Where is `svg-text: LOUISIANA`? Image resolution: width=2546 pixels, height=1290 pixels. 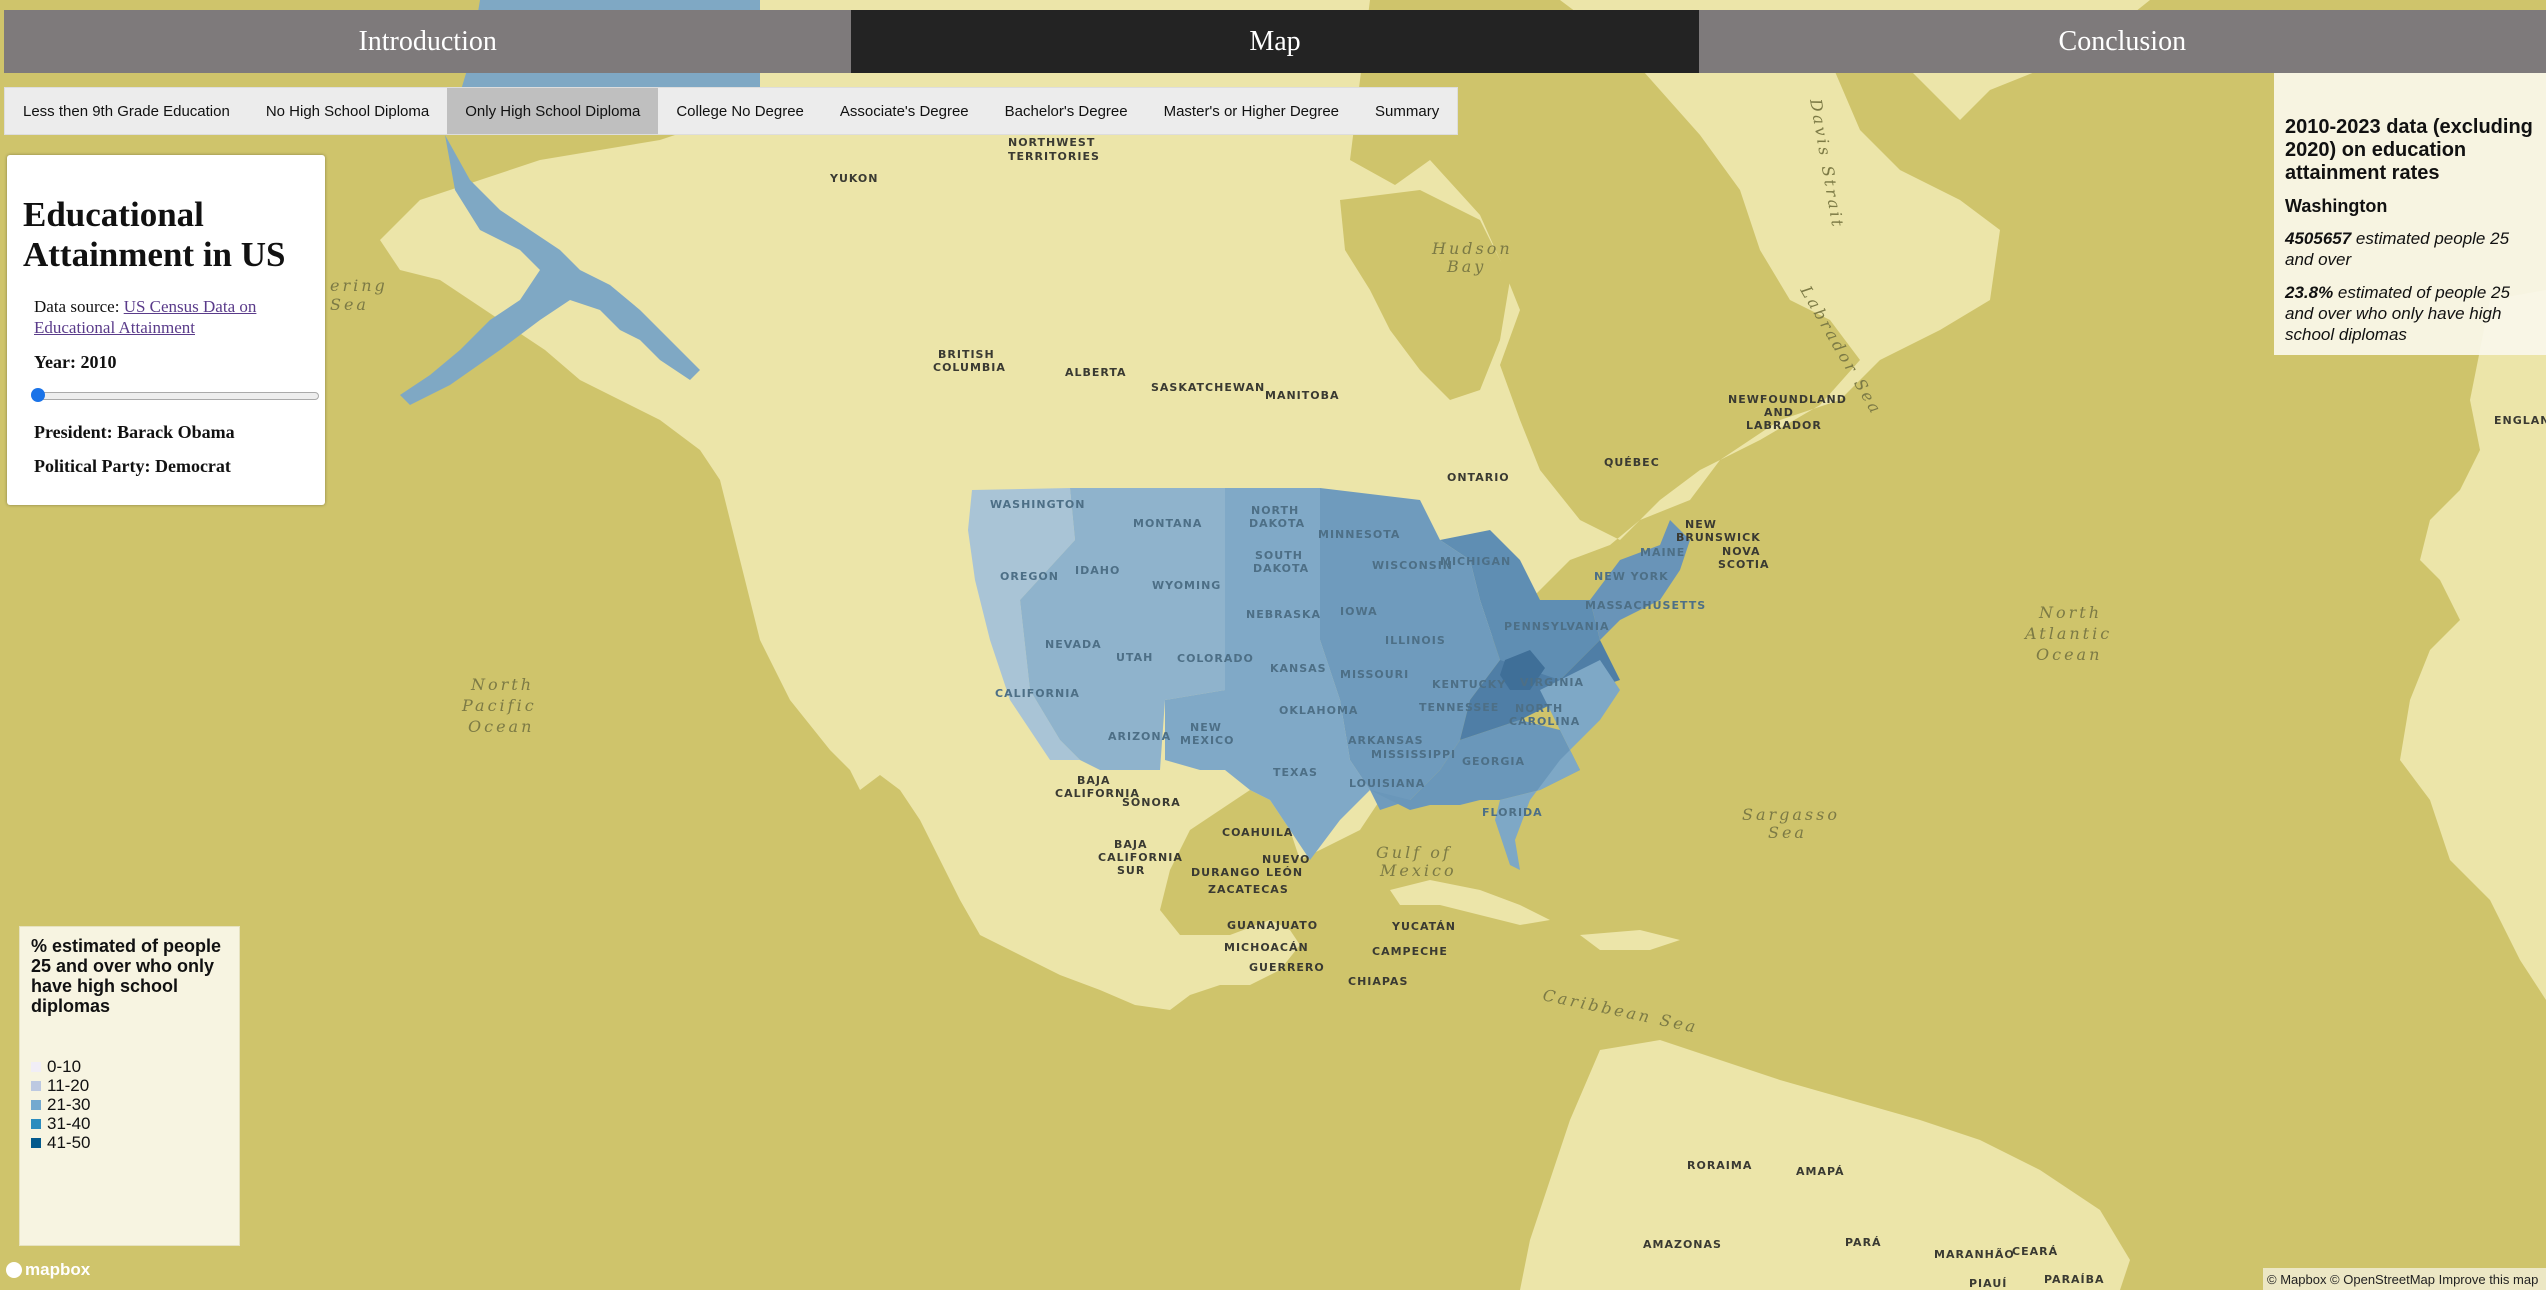
svg-text: LOUISIANA is located at coordinates (1387, 783).